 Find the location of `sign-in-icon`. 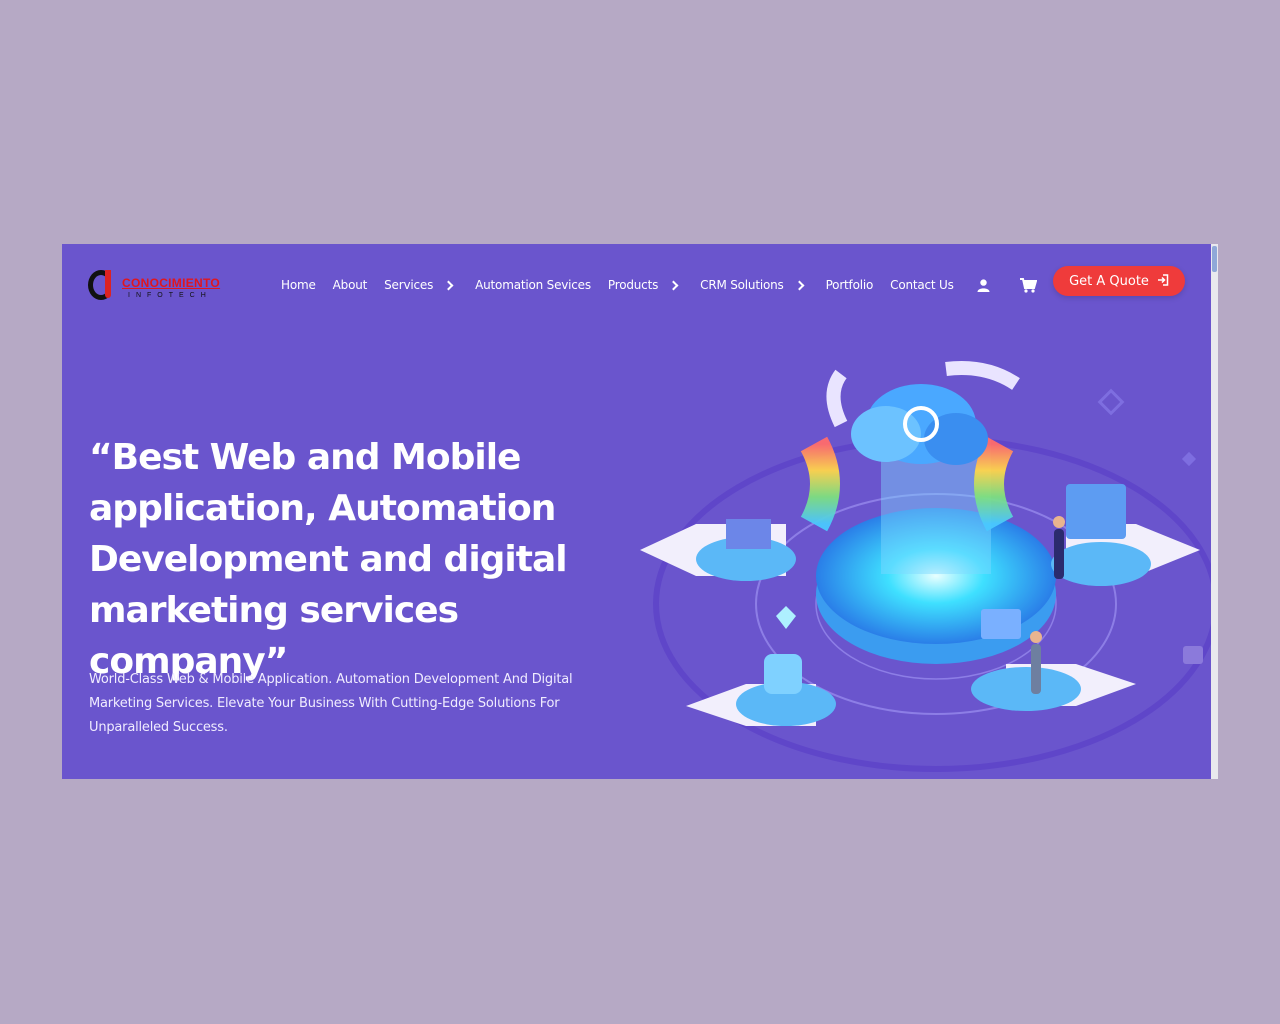

sign-in-icon is located at coordinates (1163, 281).